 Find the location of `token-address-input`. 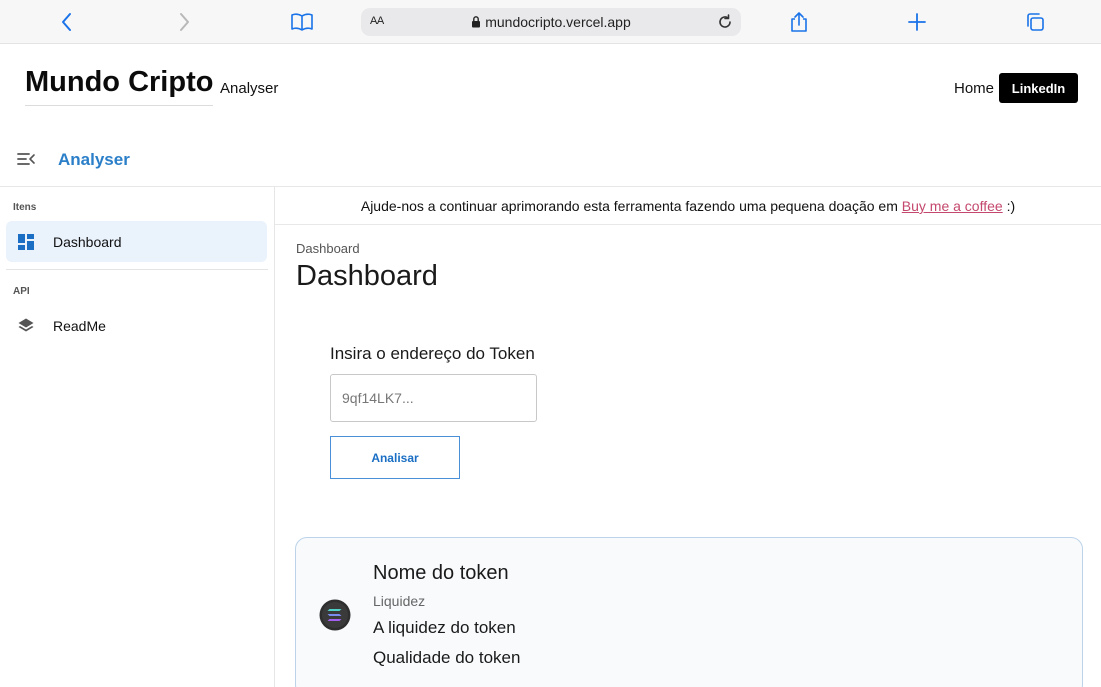

token-address-input is located at coordinates (433, 398).